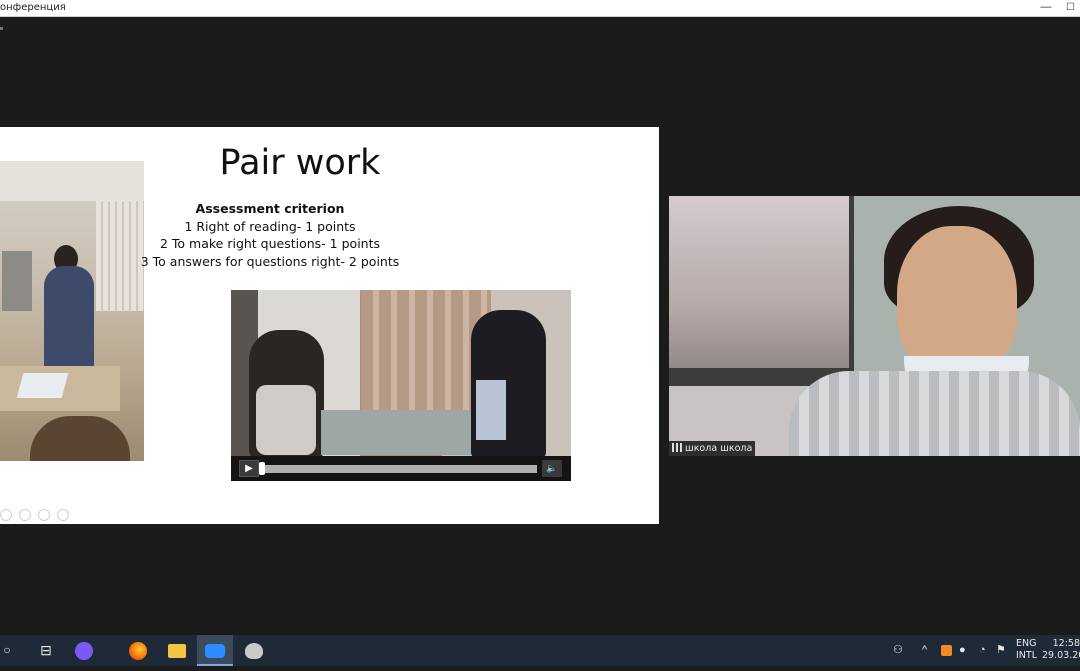 The image size is (1080, 671). Describe the element at coordinates (44, 515) in the screenshot. I see `zoom-slide-icon` at that location.